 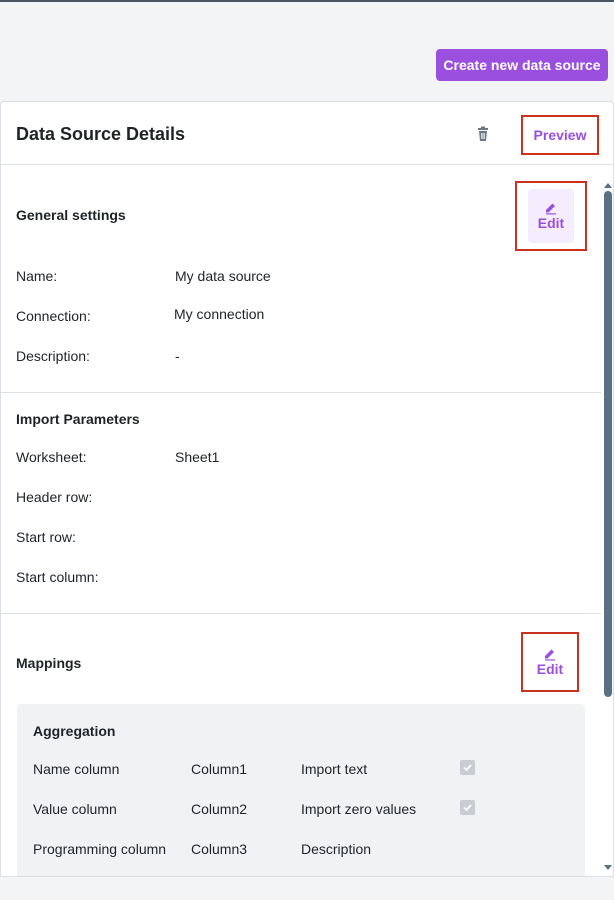 I want to click on panel-header: Data Source Details Preview, so click(x=307, y=133).